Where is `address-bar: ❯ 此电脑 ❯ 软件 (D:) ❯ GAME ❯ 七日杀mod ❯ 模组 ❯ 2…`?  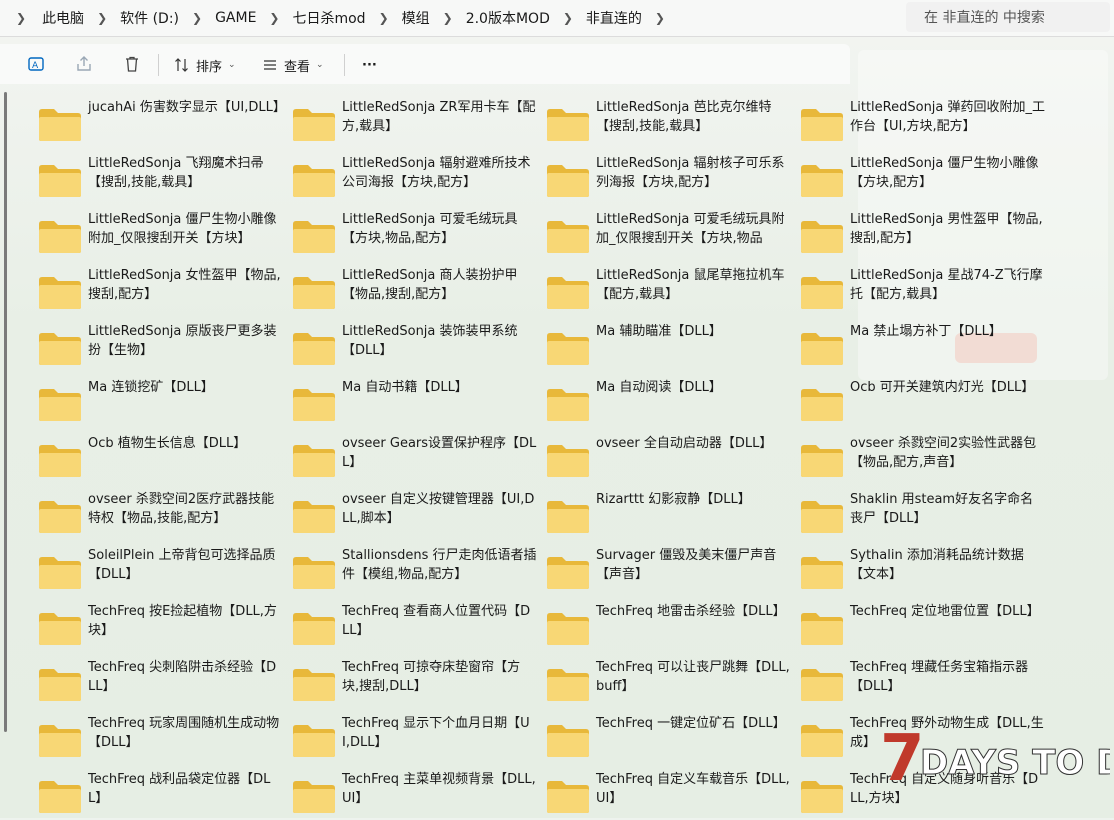 address-bar: ❯ 此电脑 ❯ 软件 (D:) ❯ GAME ❯ 七日杀mod ❯ 模组 ❯ 2… is located at coordinates (557, 18).